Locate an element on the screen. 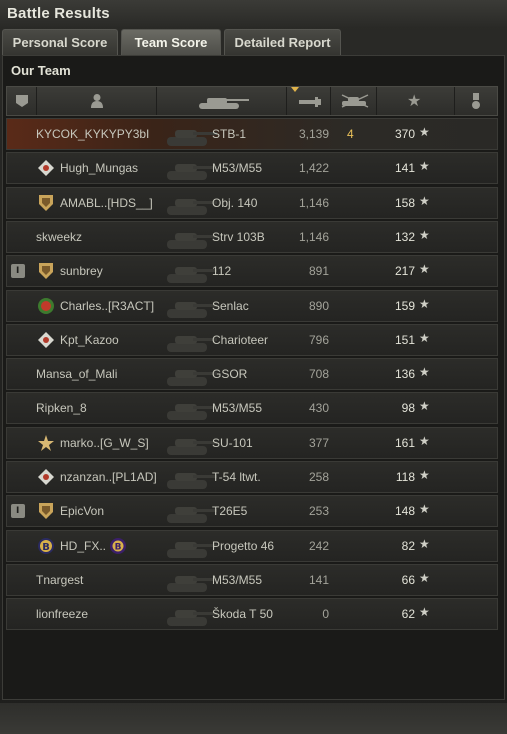  col-experience: ★ is located at coordinates (416, 101).